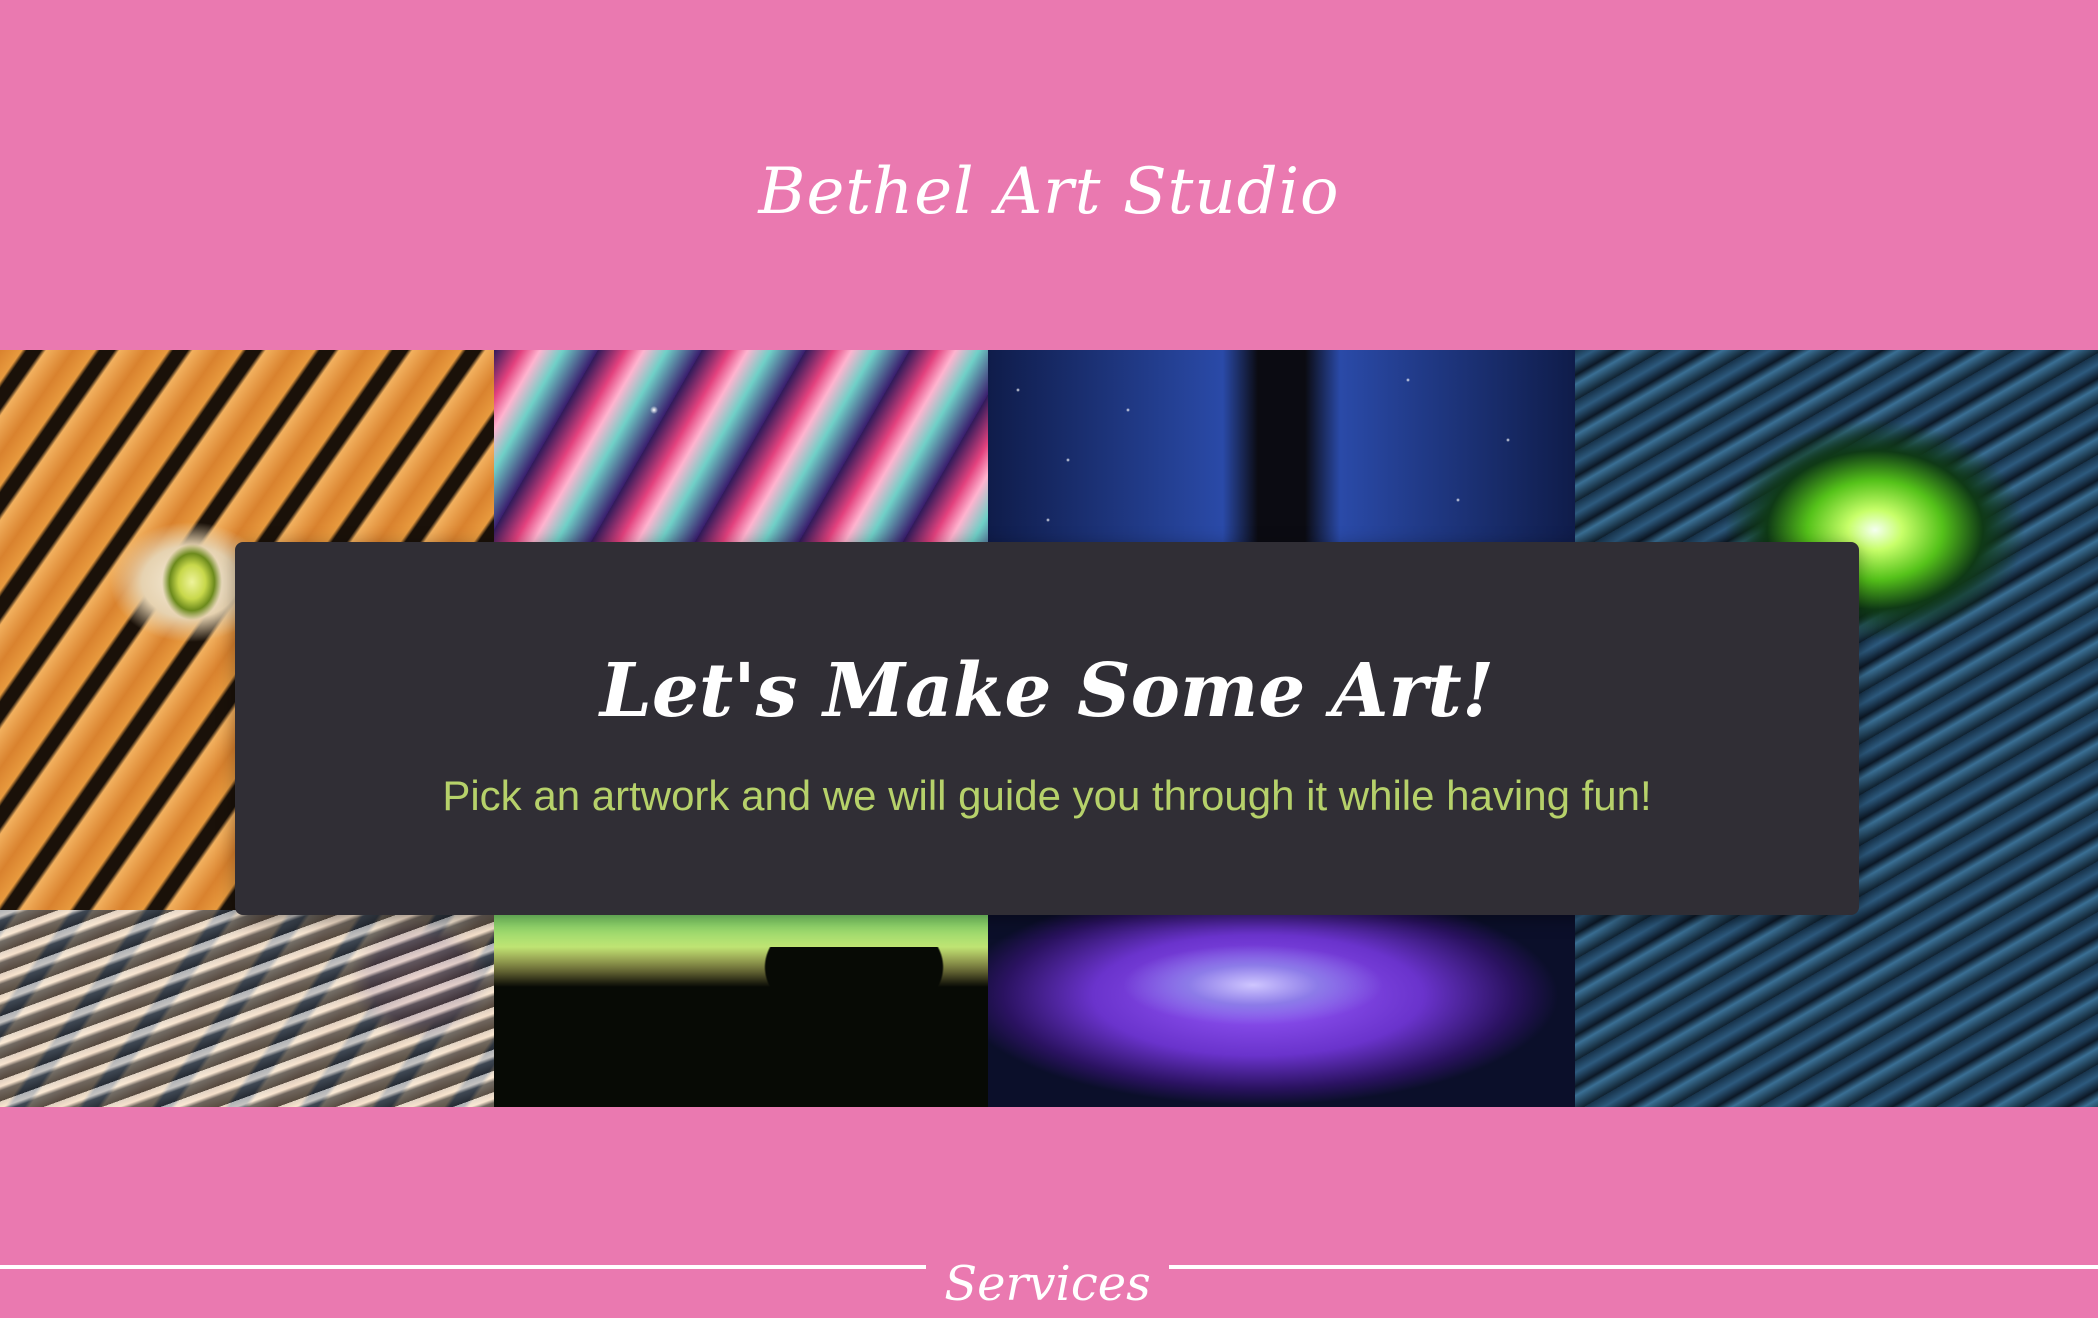 This screenshot has width=2098, height=1318. Describe the element at coordinates (741, 1011) in the screenshot. I see `silhouette-painting-image` at that location.